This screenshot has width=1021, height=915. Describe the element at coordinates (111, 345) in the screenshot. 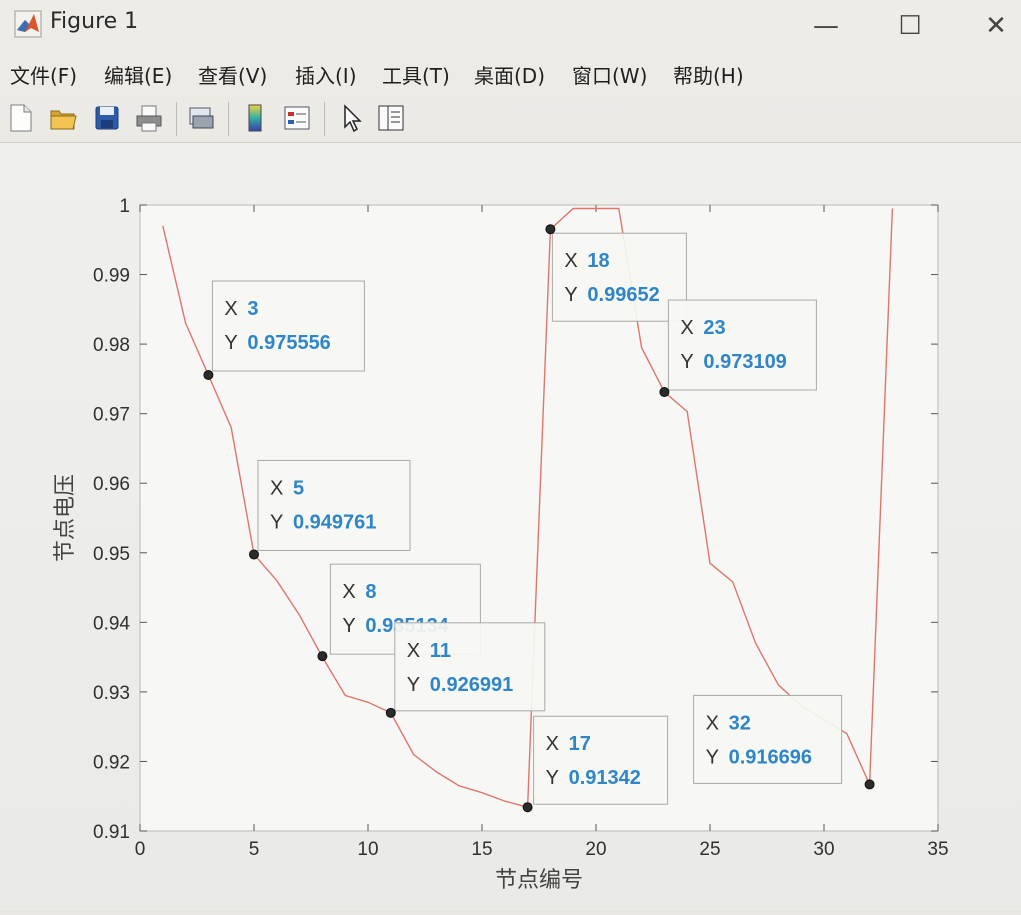

I see `y-tick-label: 0.98` at that location.